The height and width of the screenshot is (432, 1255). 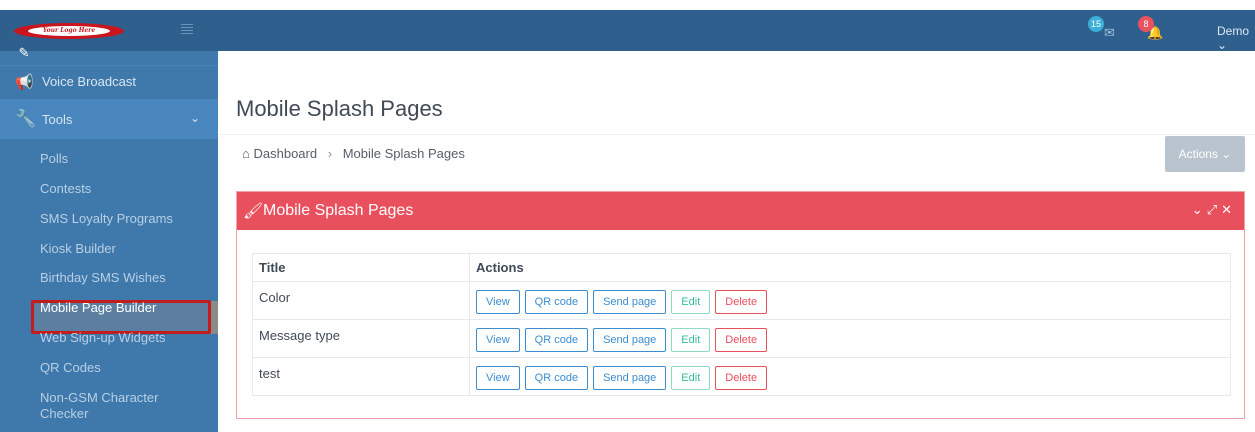 What do you see at coordinates (214, 317) in the screenshot?
I see `highlight-shadow` at bounding box center [214, 317].